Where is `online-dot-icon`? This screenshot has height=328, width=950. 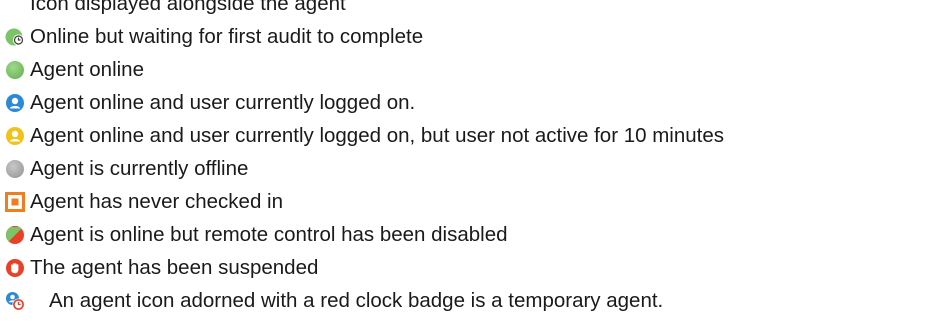 online-dot-icon is located at coordinates (15, 70).